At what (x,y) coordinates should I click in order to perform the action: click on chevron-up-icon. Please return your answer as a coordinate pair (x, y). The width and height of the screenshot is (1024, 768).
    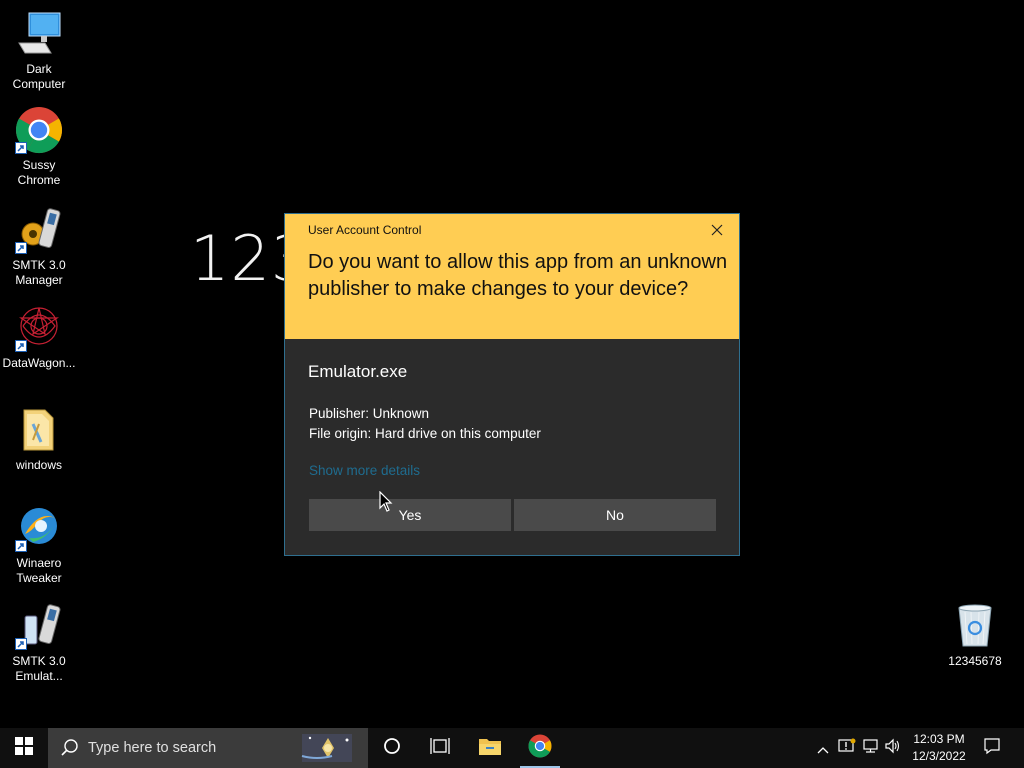
    Looking at the image, I should click on (823, 748).